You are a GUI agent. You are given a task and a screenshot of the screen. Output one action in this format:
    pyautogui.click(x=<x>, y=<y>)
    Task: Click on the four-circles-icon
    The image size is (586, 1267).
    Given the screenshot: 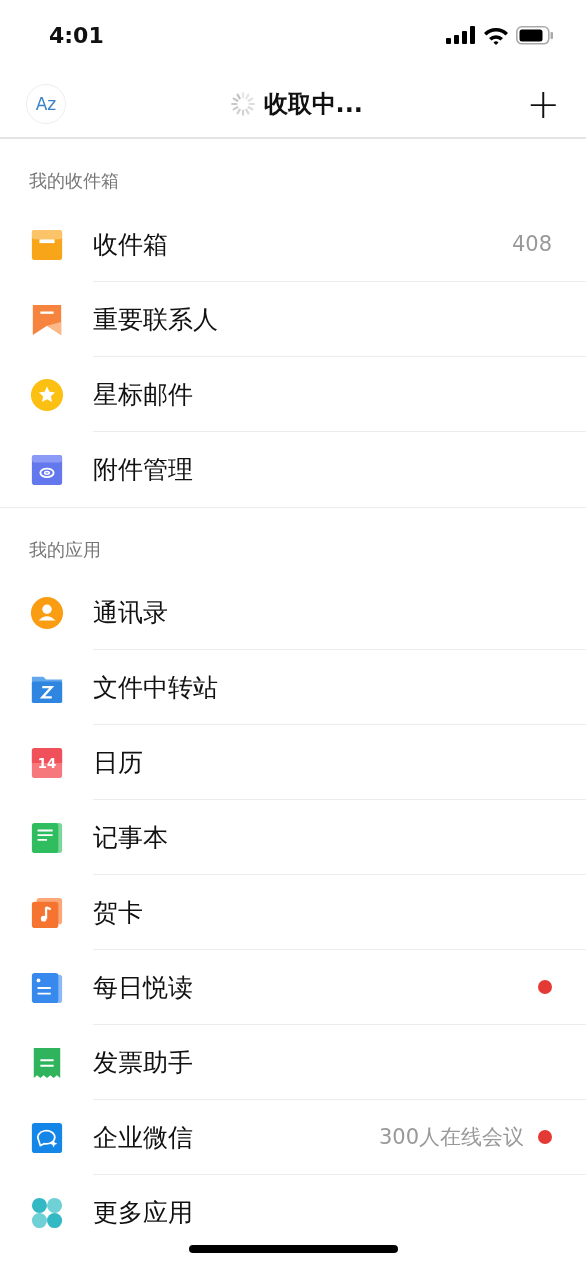 What is the action you would take?
    pyautogui.click(x=47, y=1212)
    